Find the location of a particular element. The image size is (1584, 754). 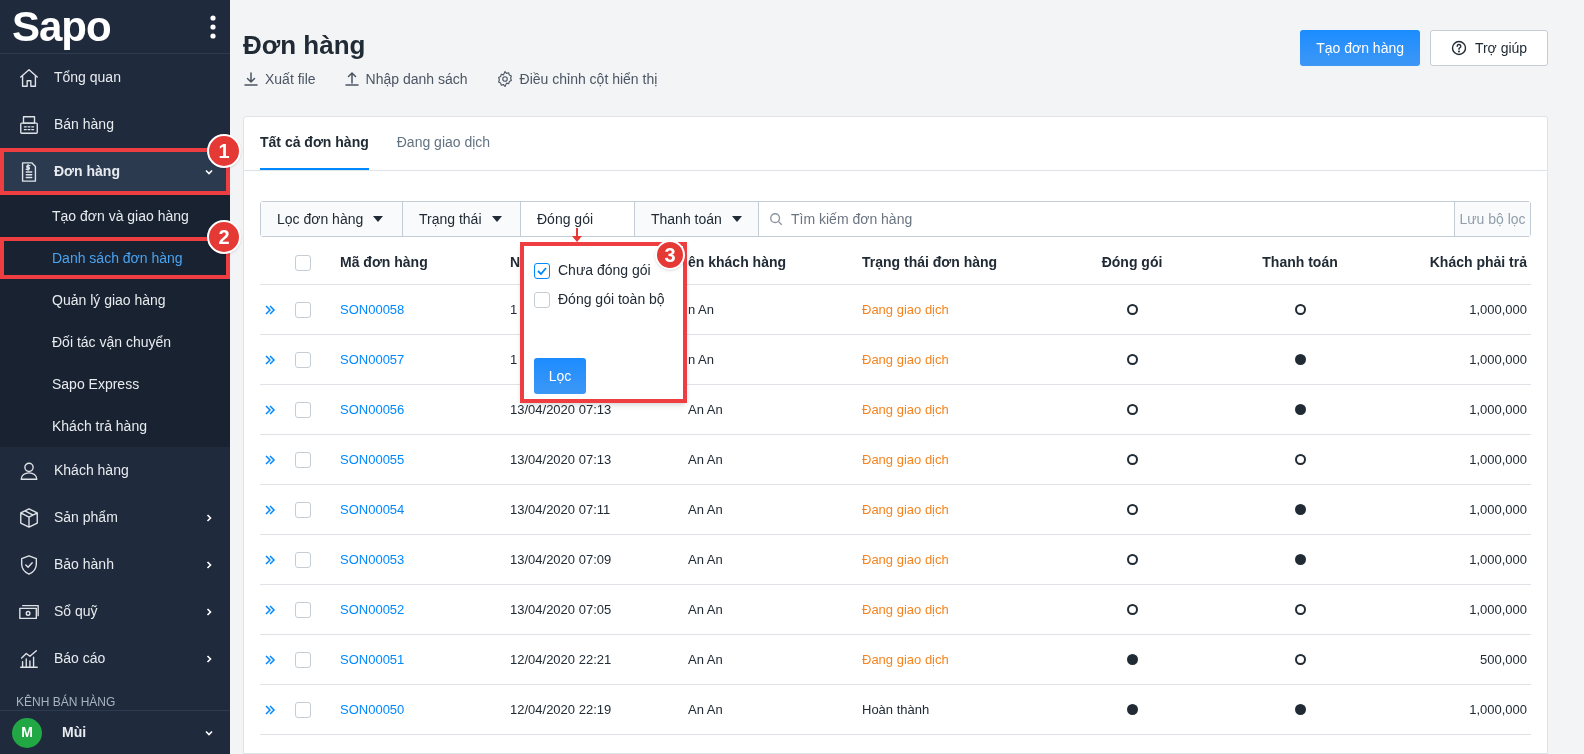

sidebar-item: Bảo hành is located at coordinates (115, 564).